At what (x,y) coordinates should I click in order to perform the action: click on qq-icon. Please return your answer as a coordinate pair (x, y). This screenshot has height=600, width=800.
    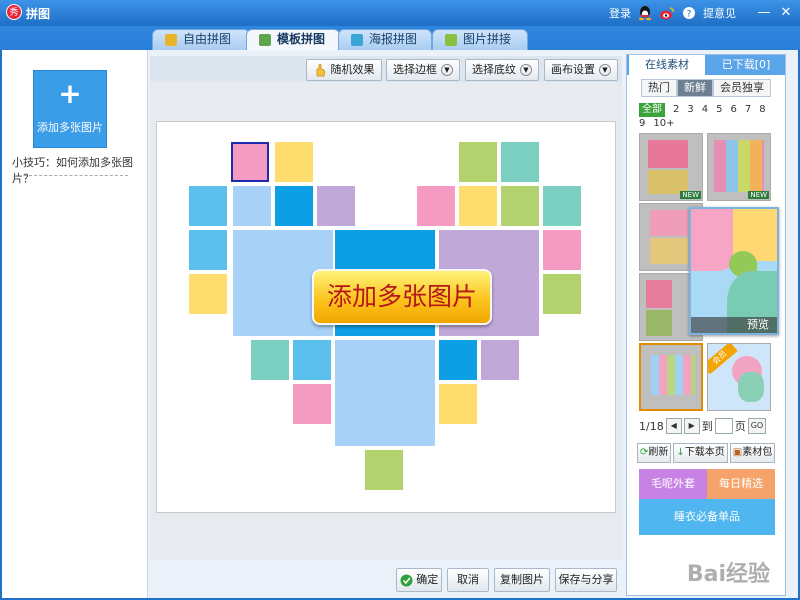
    Looking at the image, I should click on (645, 13).